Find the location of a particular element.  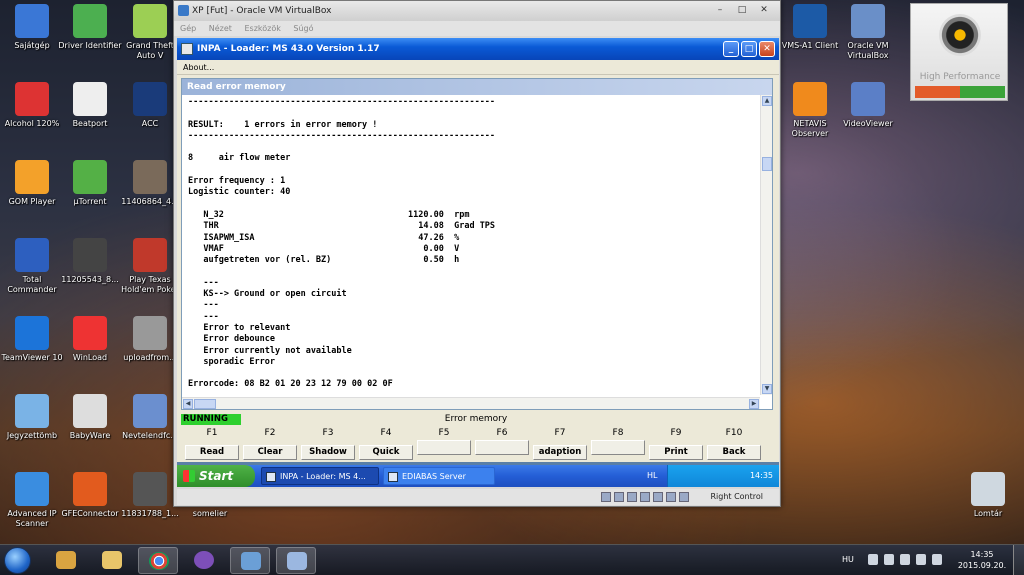

taskbar-pin-explorer is located at coordinates (112, 560).